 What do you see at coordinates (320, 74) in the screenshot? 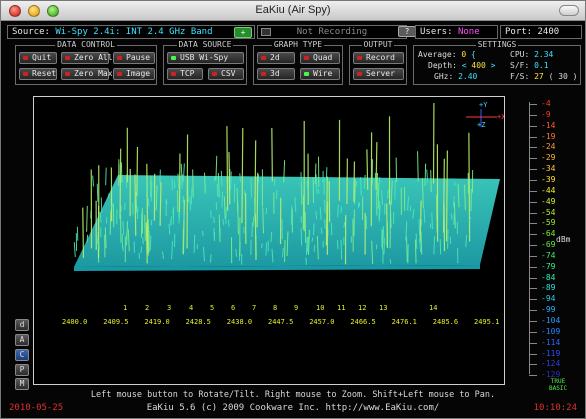
I see `graph-wire-button: Wire` at bounding box center [320, 74].